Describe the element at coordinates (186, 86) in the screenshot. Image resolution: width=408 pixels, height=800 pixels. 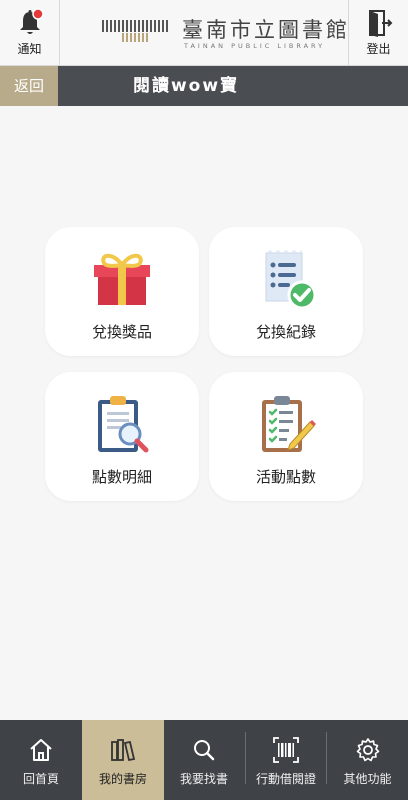
I see `page-title: 閱讀wow寶` at that location.